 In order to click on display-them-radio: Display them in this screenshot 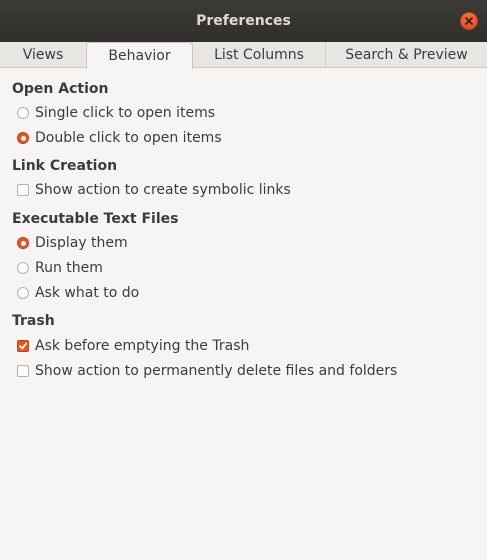, I will do `click(72, 243)`.